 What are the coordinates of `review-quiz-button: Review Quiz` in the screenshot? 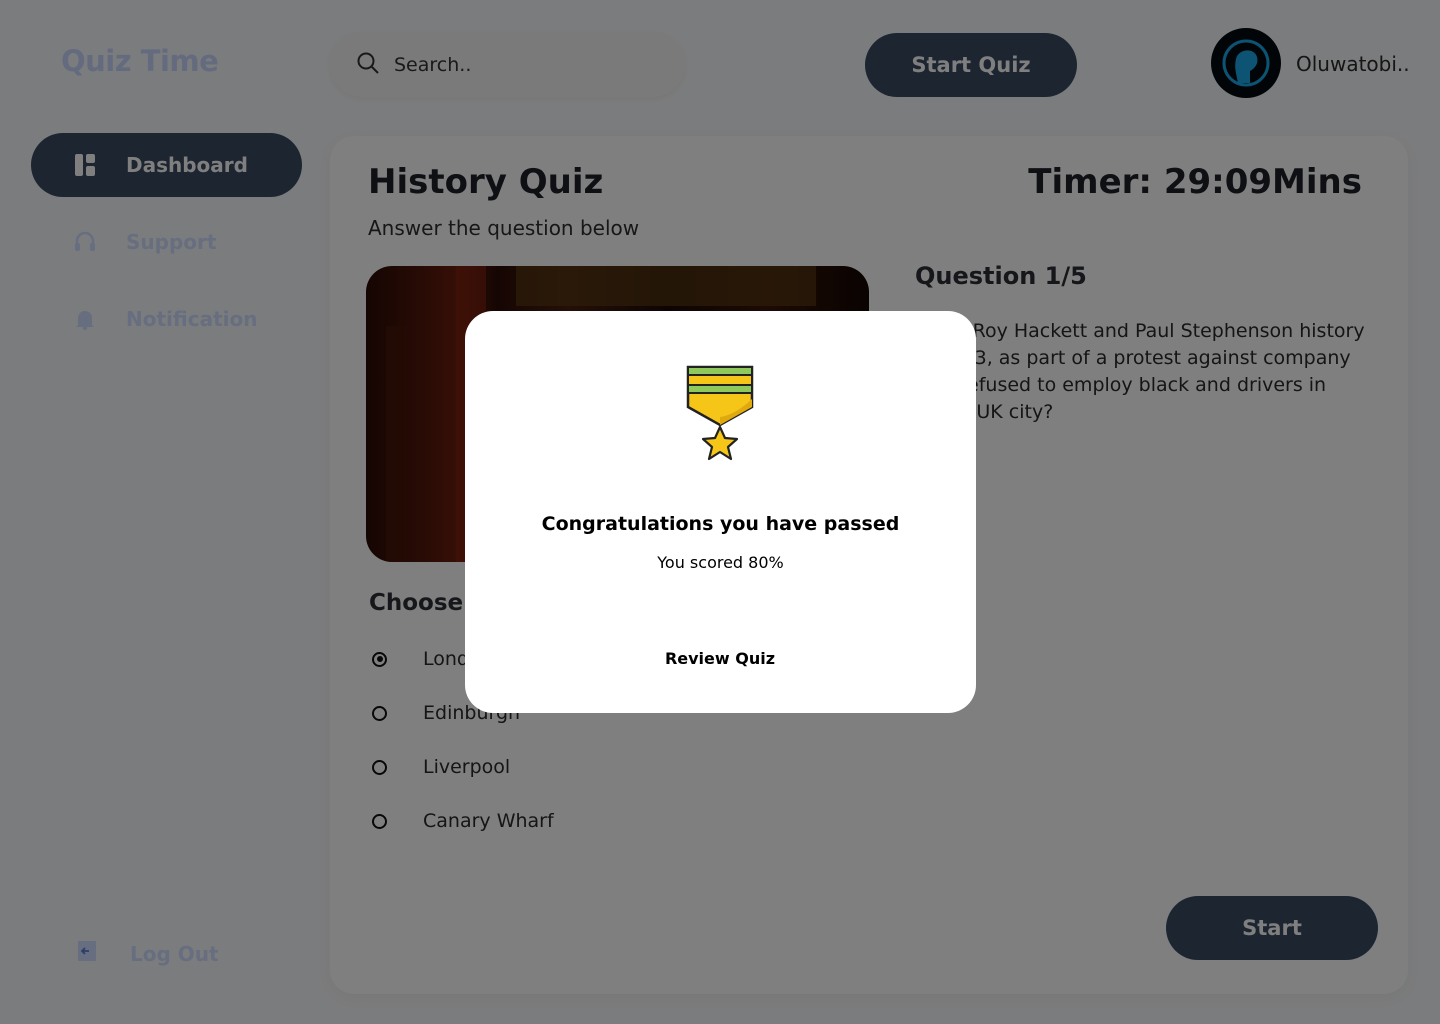 It's located at (720, 658).